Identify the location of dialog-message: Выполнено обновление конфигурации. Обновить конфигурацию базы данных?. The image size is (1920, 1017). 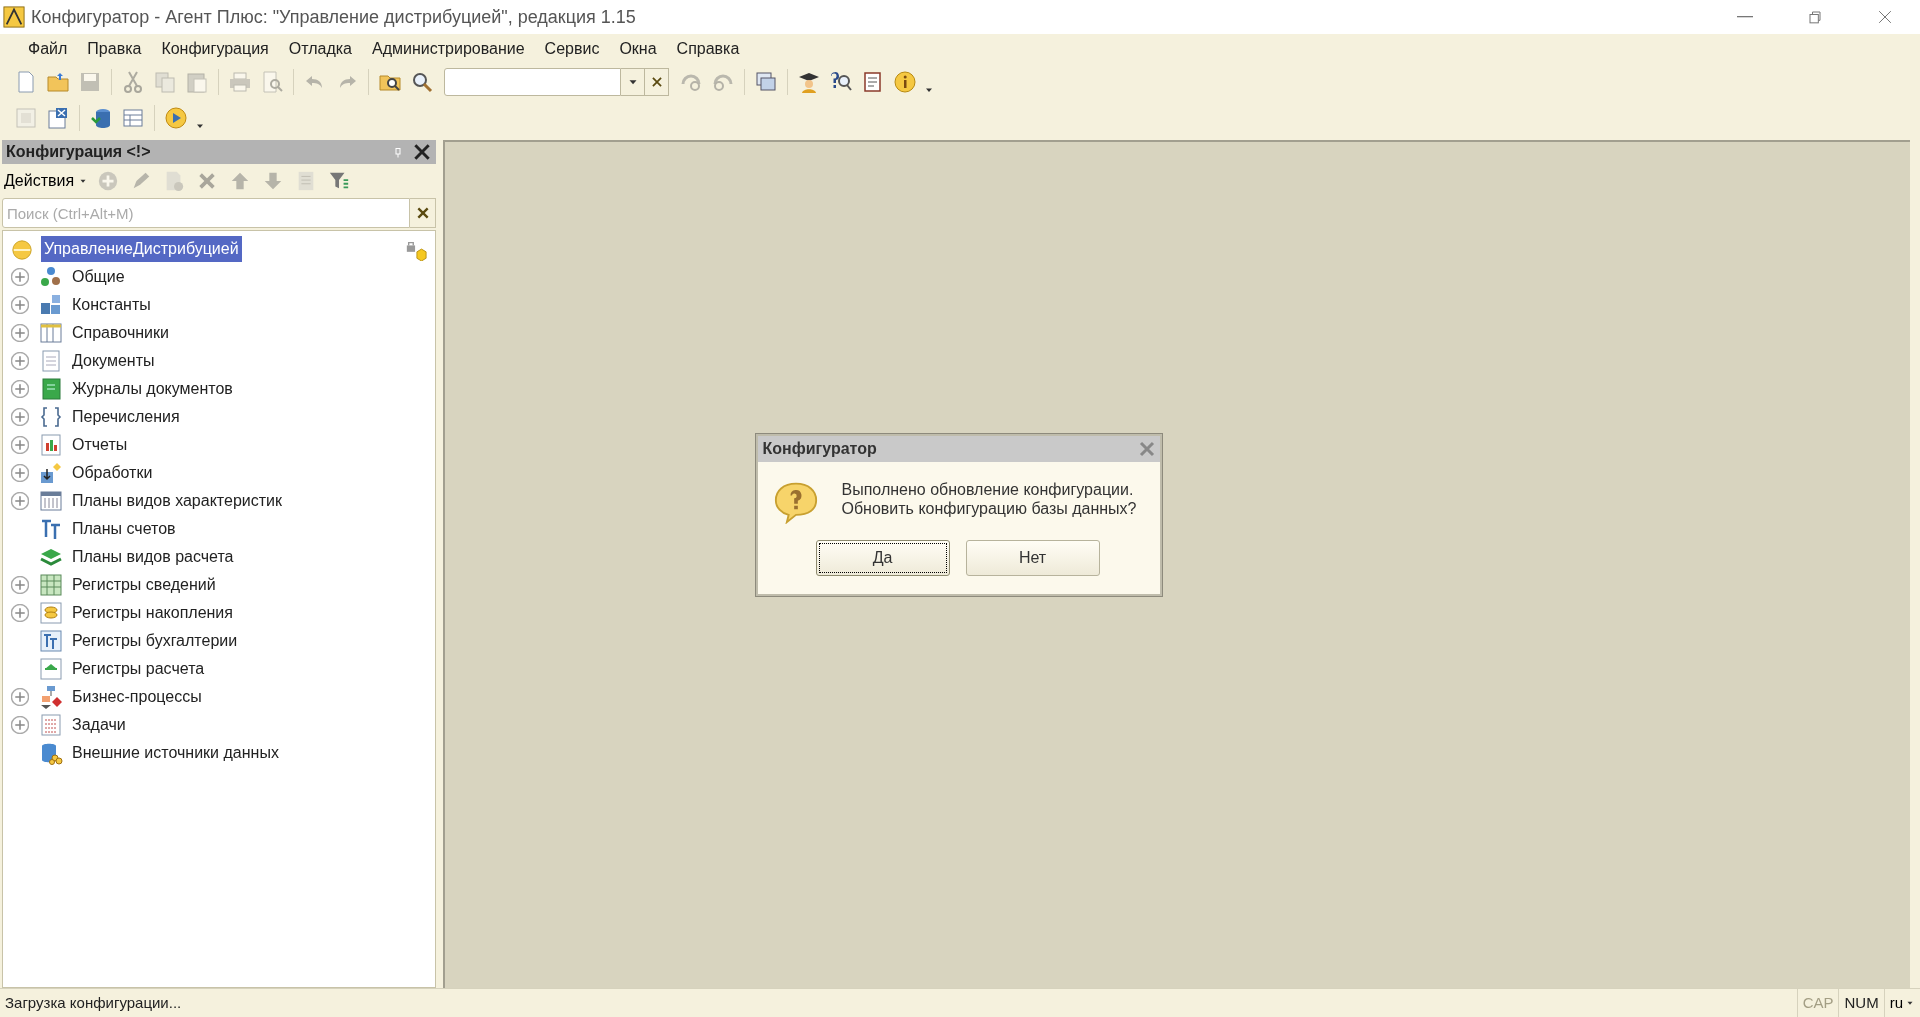
(989, 499).